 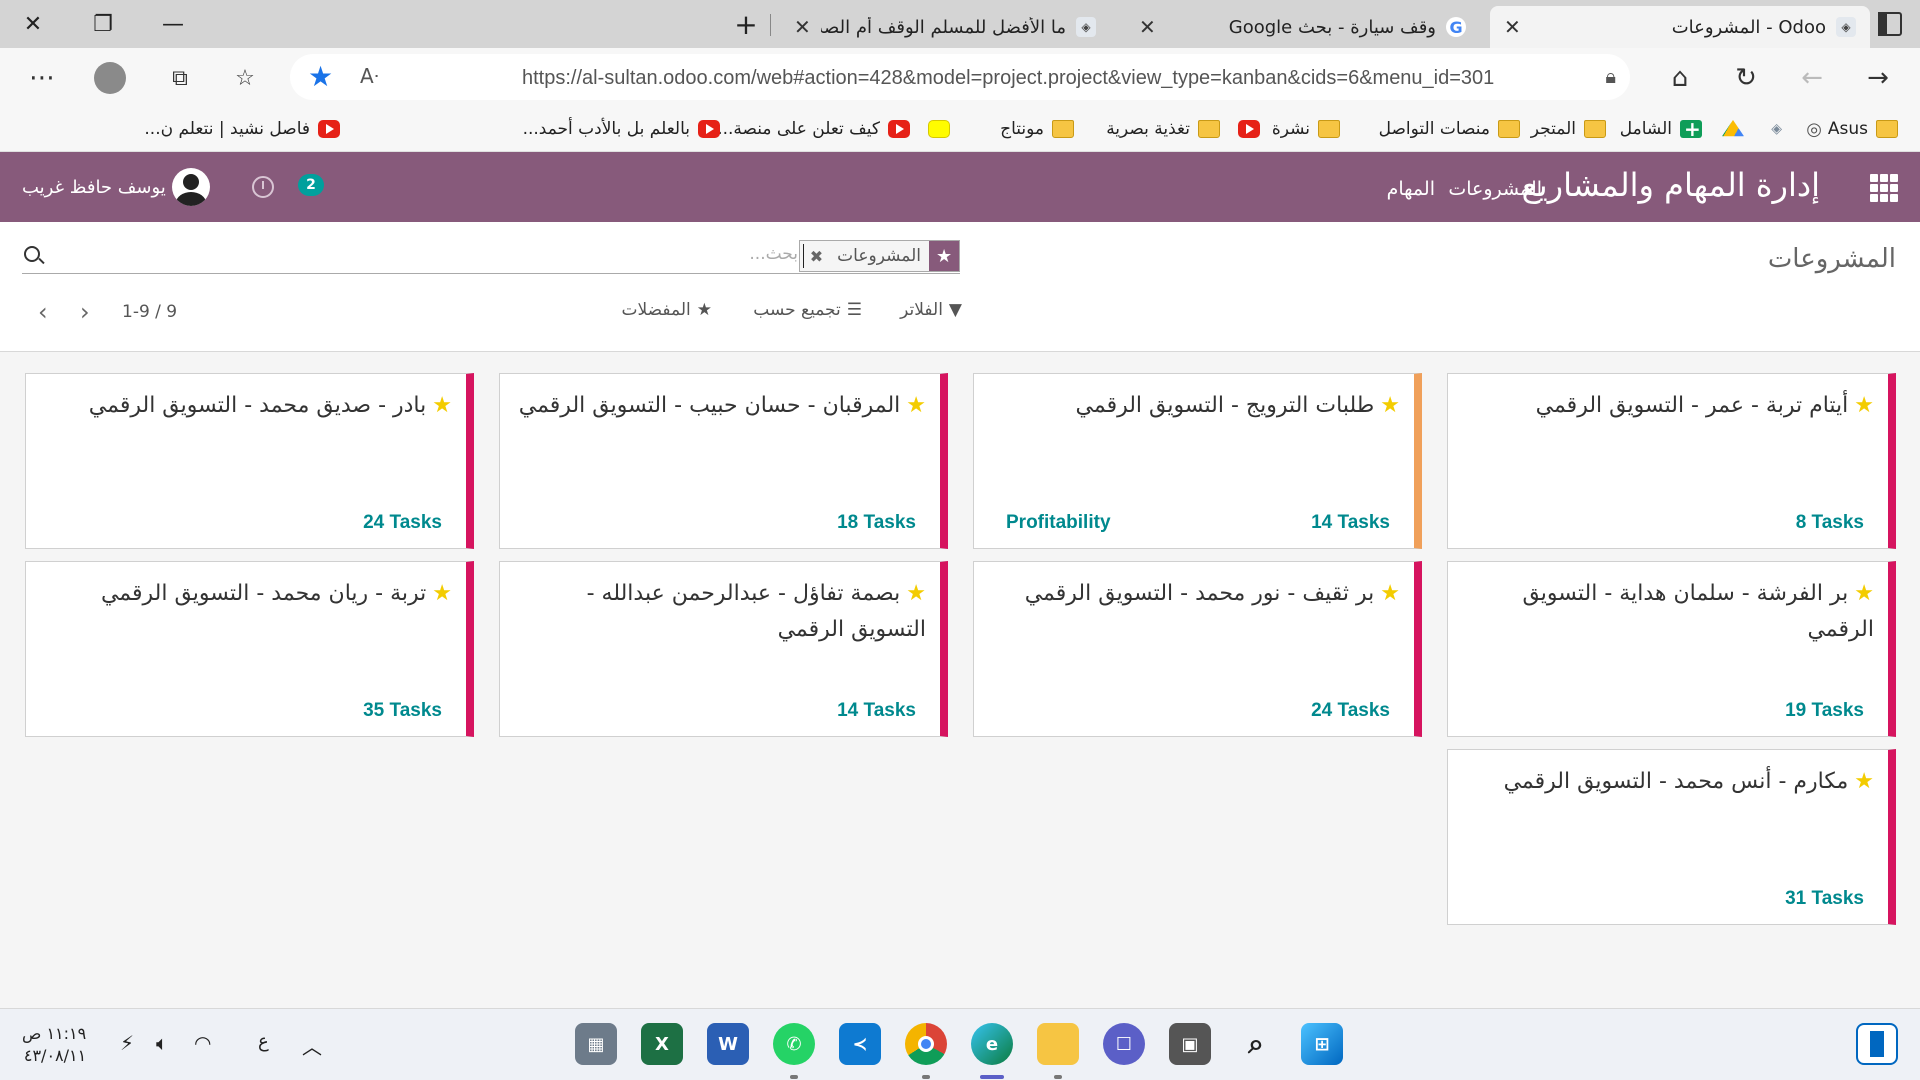 What do you see at coordinates (162, 1043) in the screenshot?
I see `volume-icon: 🔈︎` at bounding box center [162, 1043].